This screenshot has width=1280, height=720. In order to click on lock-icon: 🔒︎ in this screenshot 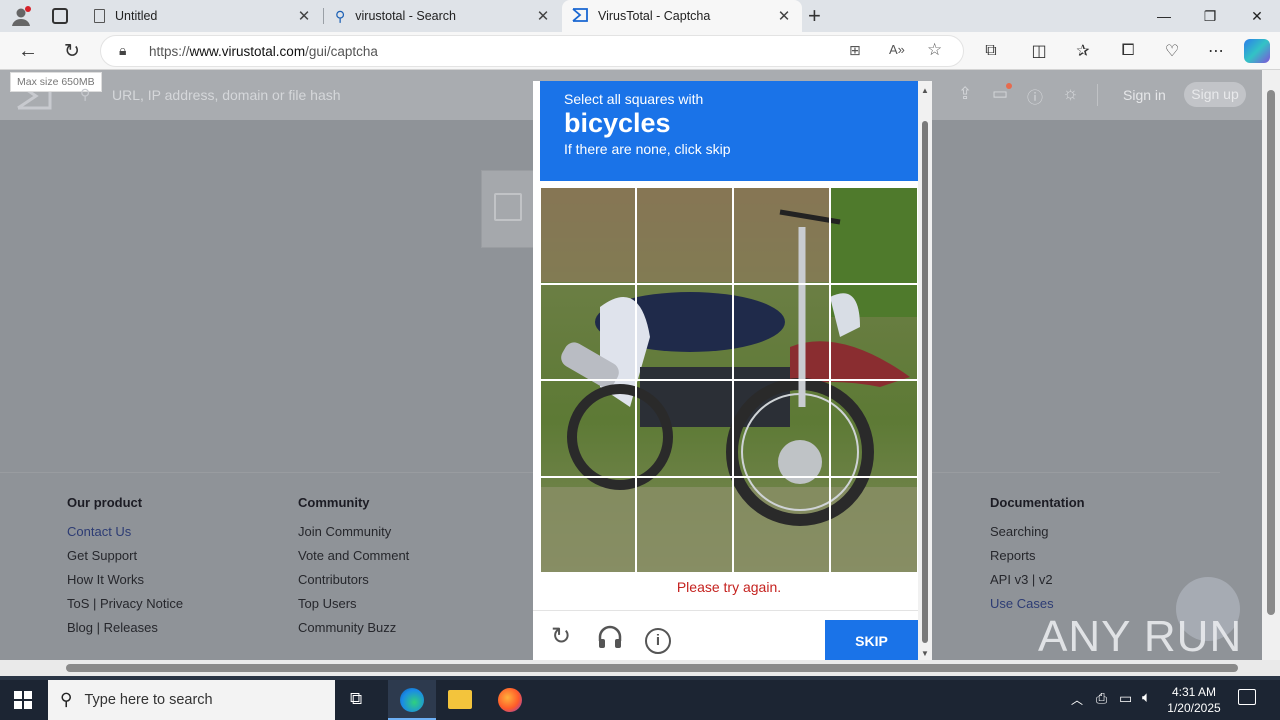, I will do `click(123, 50)`.